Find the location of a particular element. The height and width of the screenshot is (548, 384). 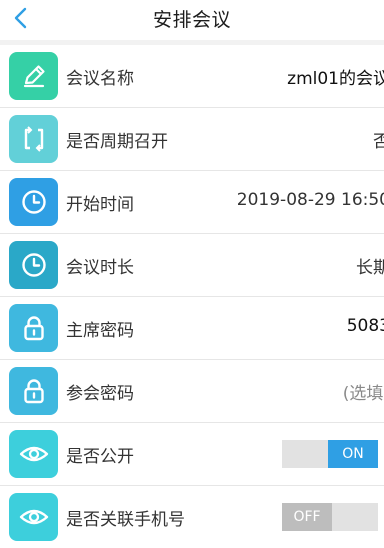

chairman-password-label: 主席密码 is located at coordinates (100, 331).